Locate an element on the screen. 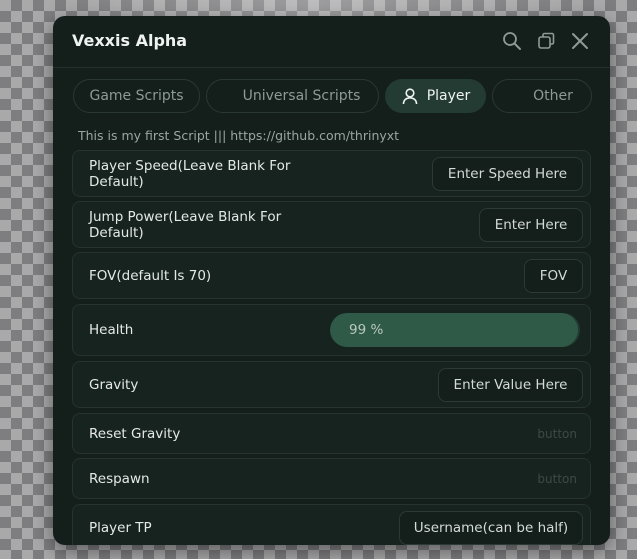  restore-icon is located at coordinates (546, 41).